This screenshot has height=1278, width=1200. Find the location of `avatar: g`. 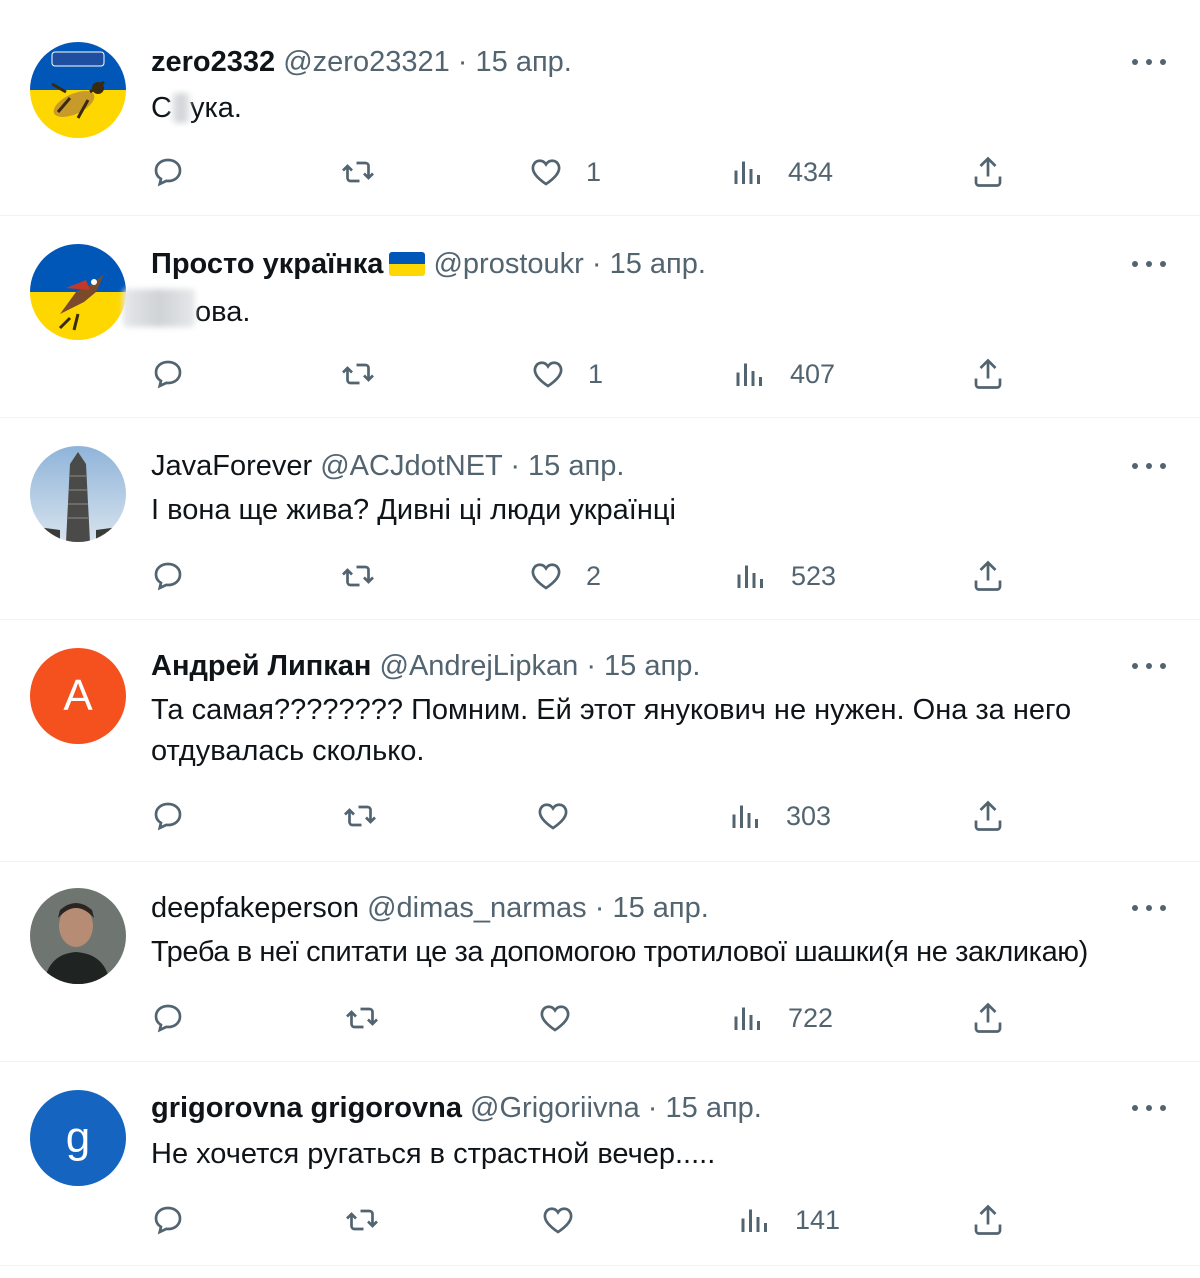

avatar: g is located at coordinates (78, 1138).